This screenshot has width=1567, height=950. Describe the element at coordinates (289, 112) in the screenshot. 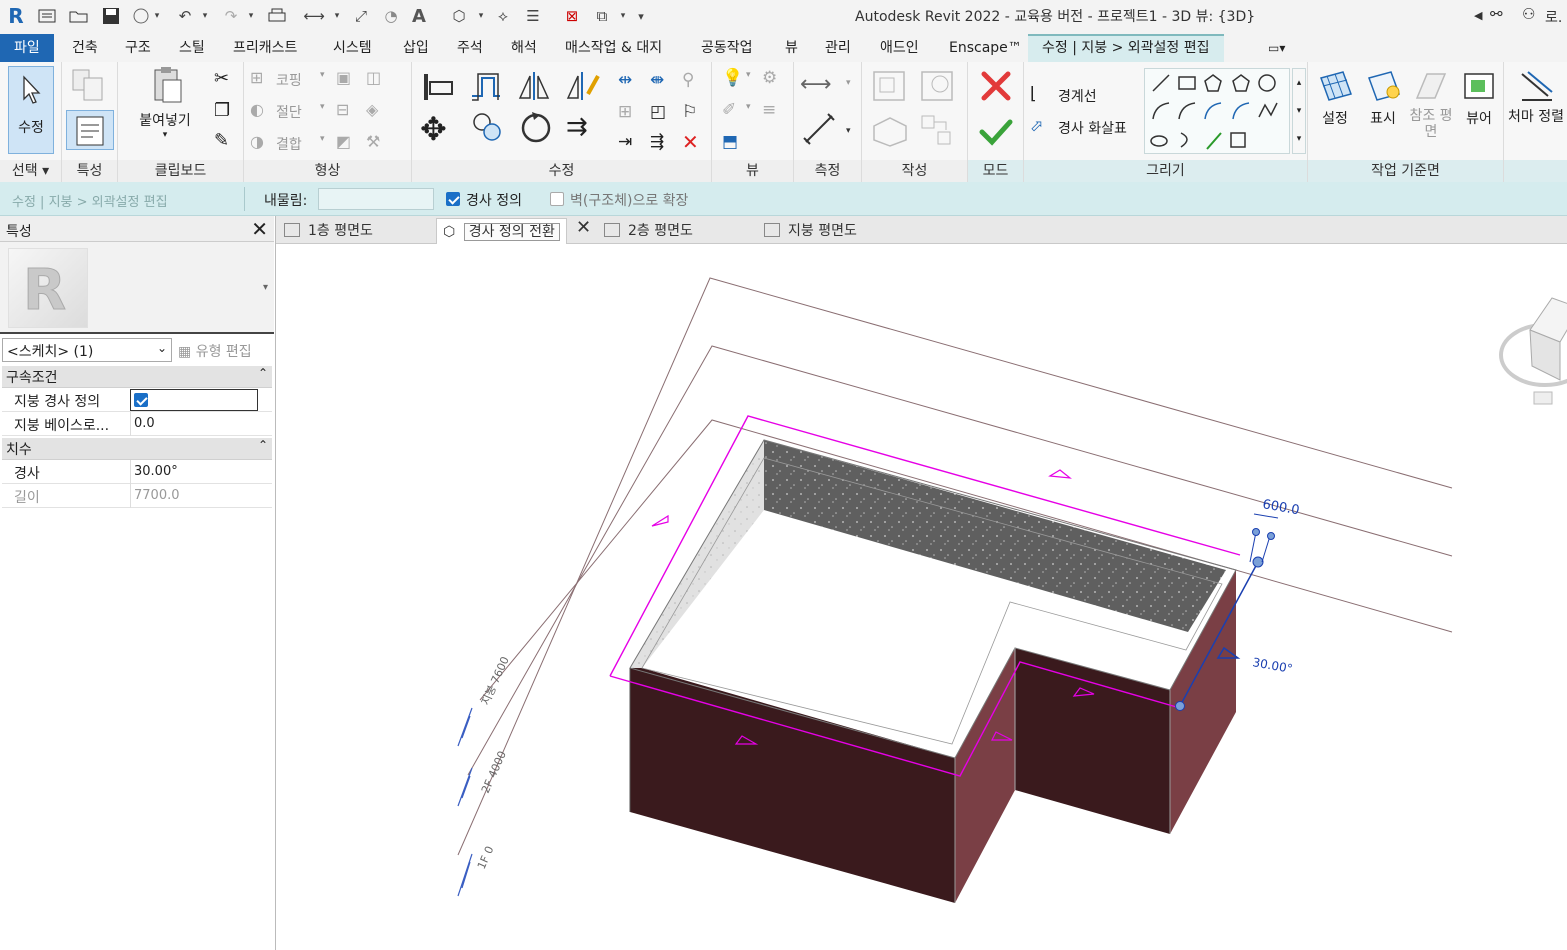

I see `cut-label: 절단` at that location.